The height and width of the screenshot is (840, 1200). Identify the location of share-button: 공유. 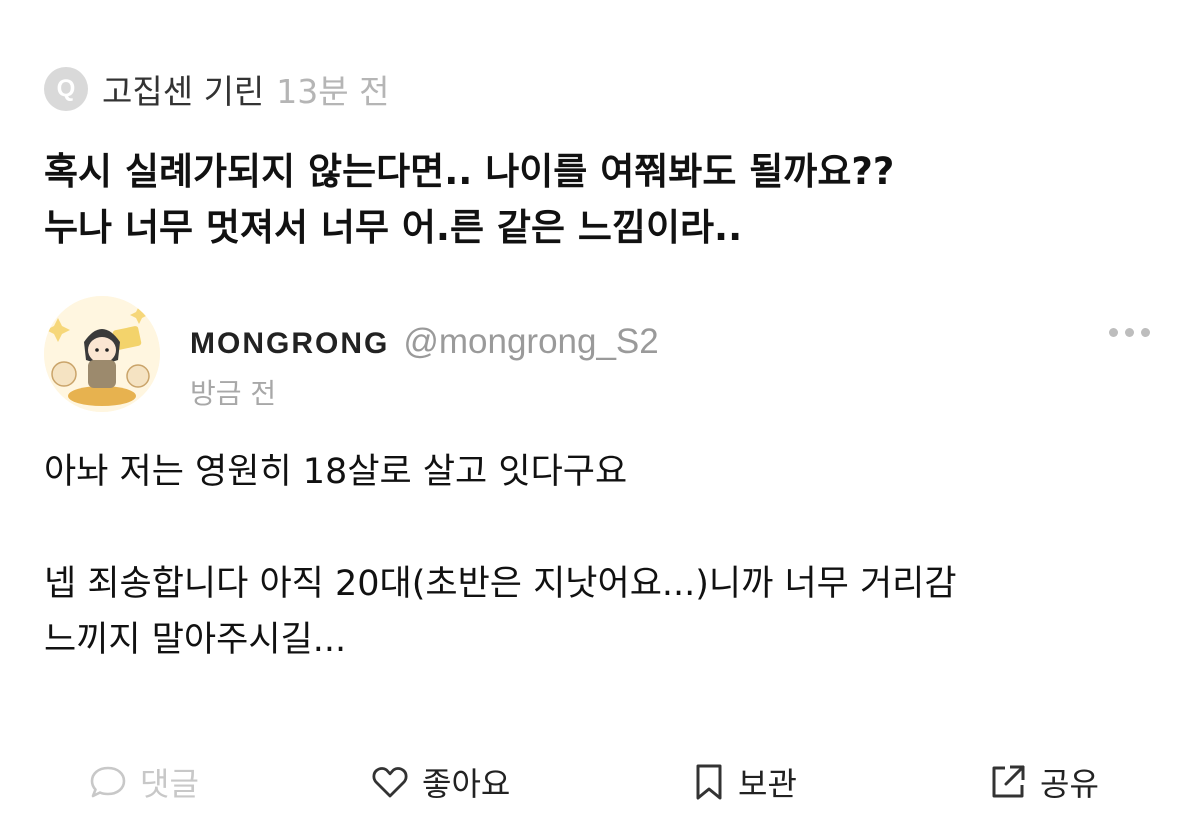
(1043, 782).